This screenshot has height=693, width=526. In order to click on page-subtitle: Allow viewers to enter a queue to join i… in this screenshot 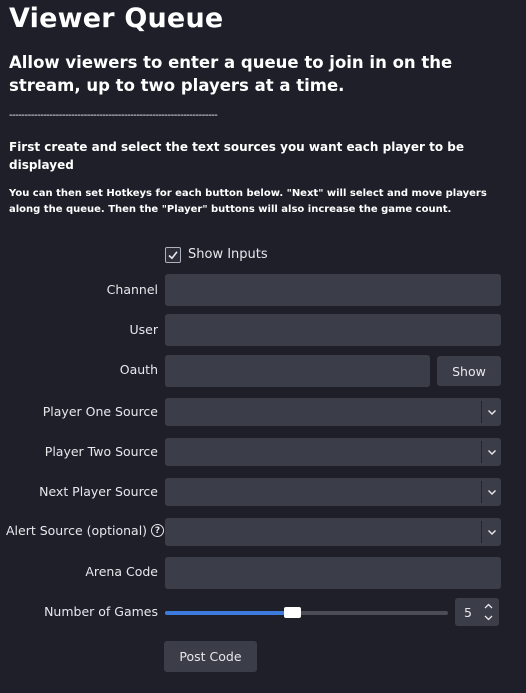, I will do `click(231, 74)`.